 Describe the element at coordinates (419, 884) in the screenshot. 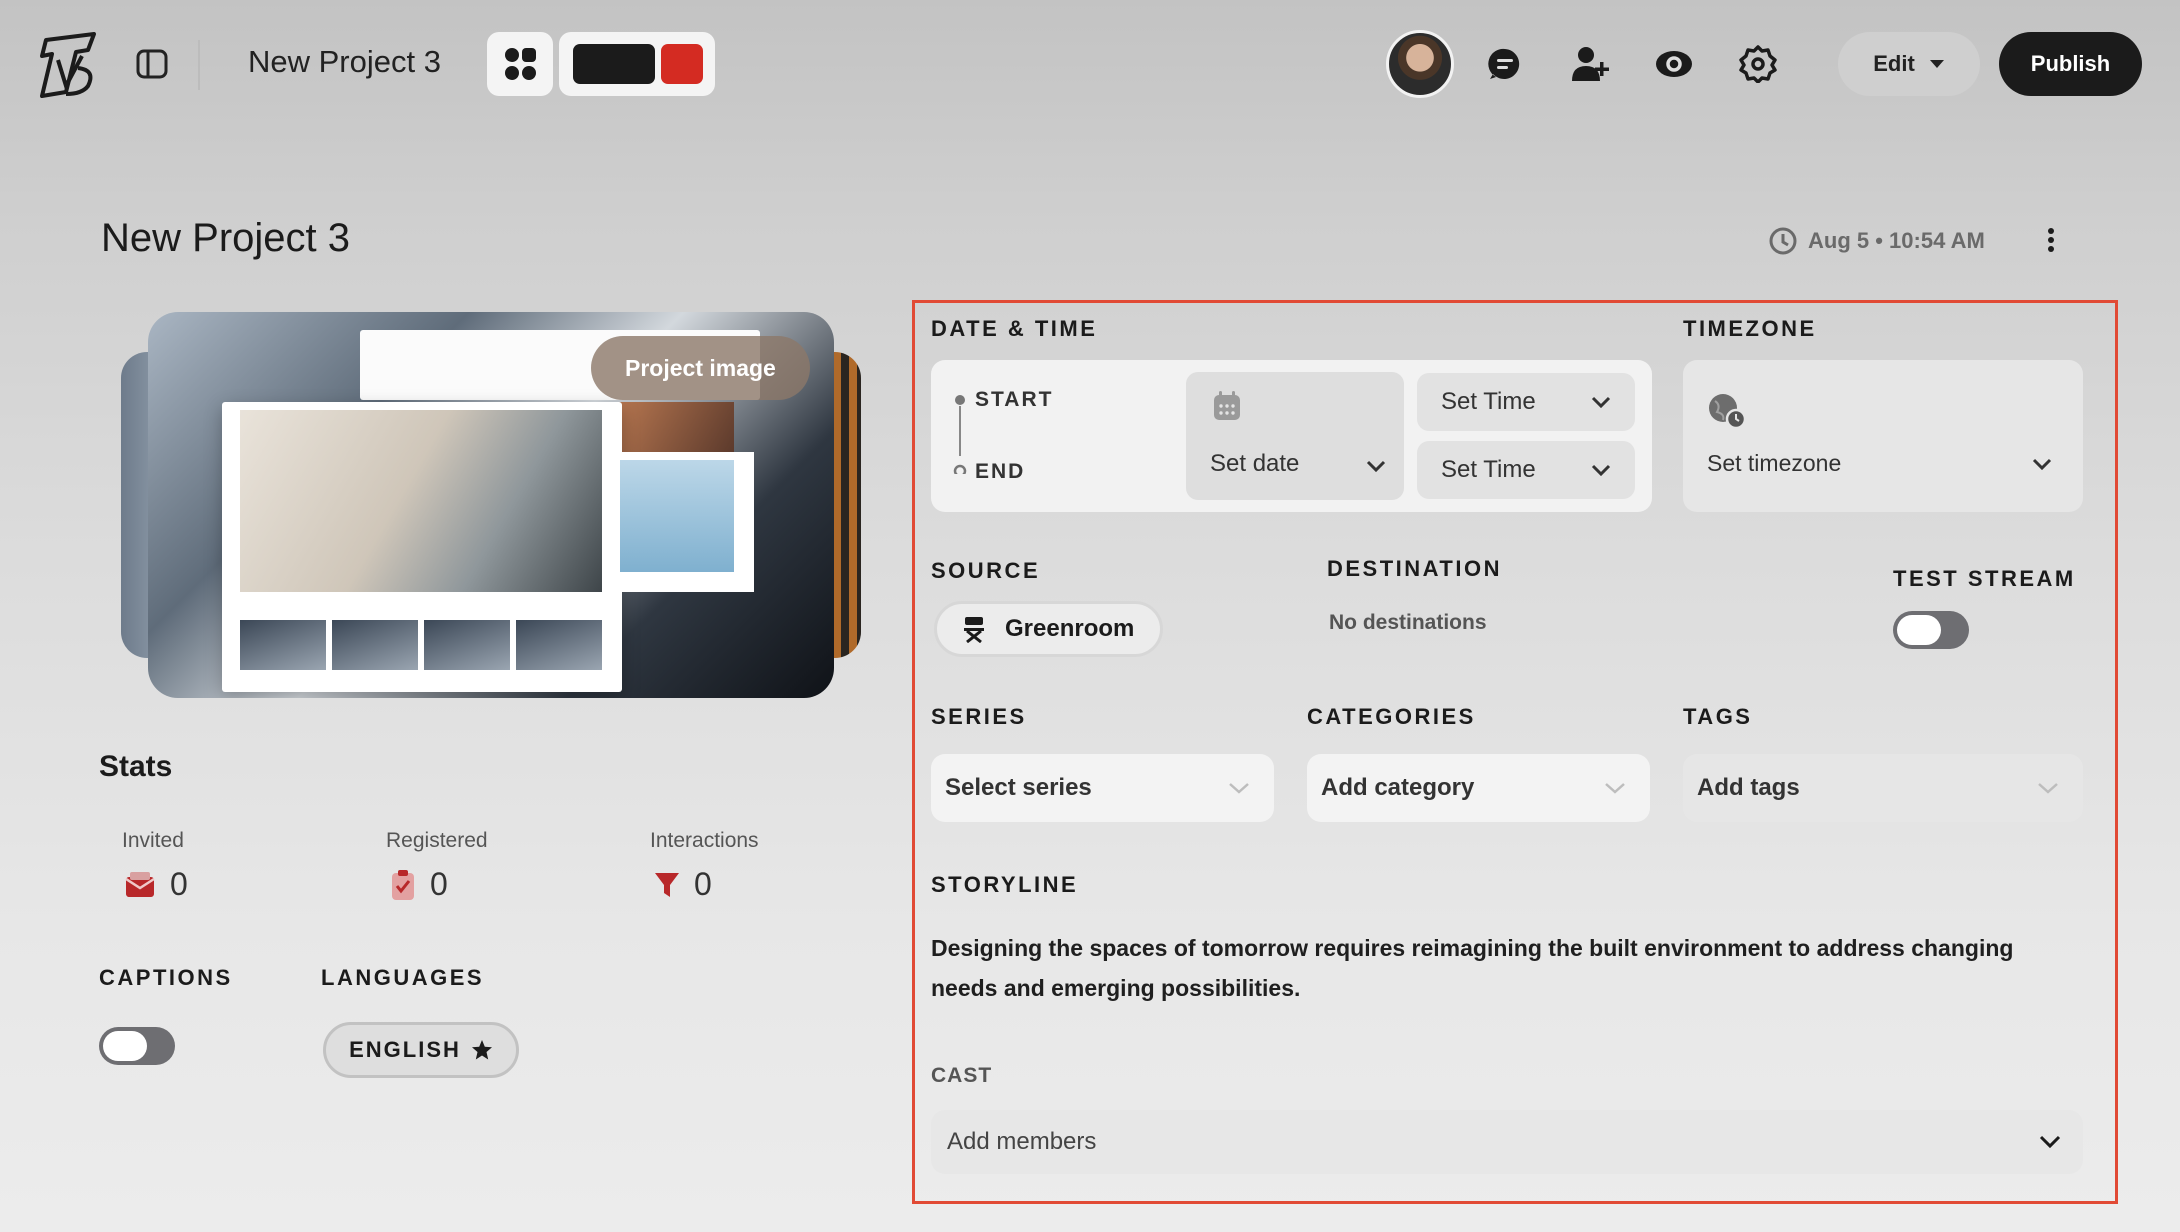

I see `stat-registered: 0` at that location.